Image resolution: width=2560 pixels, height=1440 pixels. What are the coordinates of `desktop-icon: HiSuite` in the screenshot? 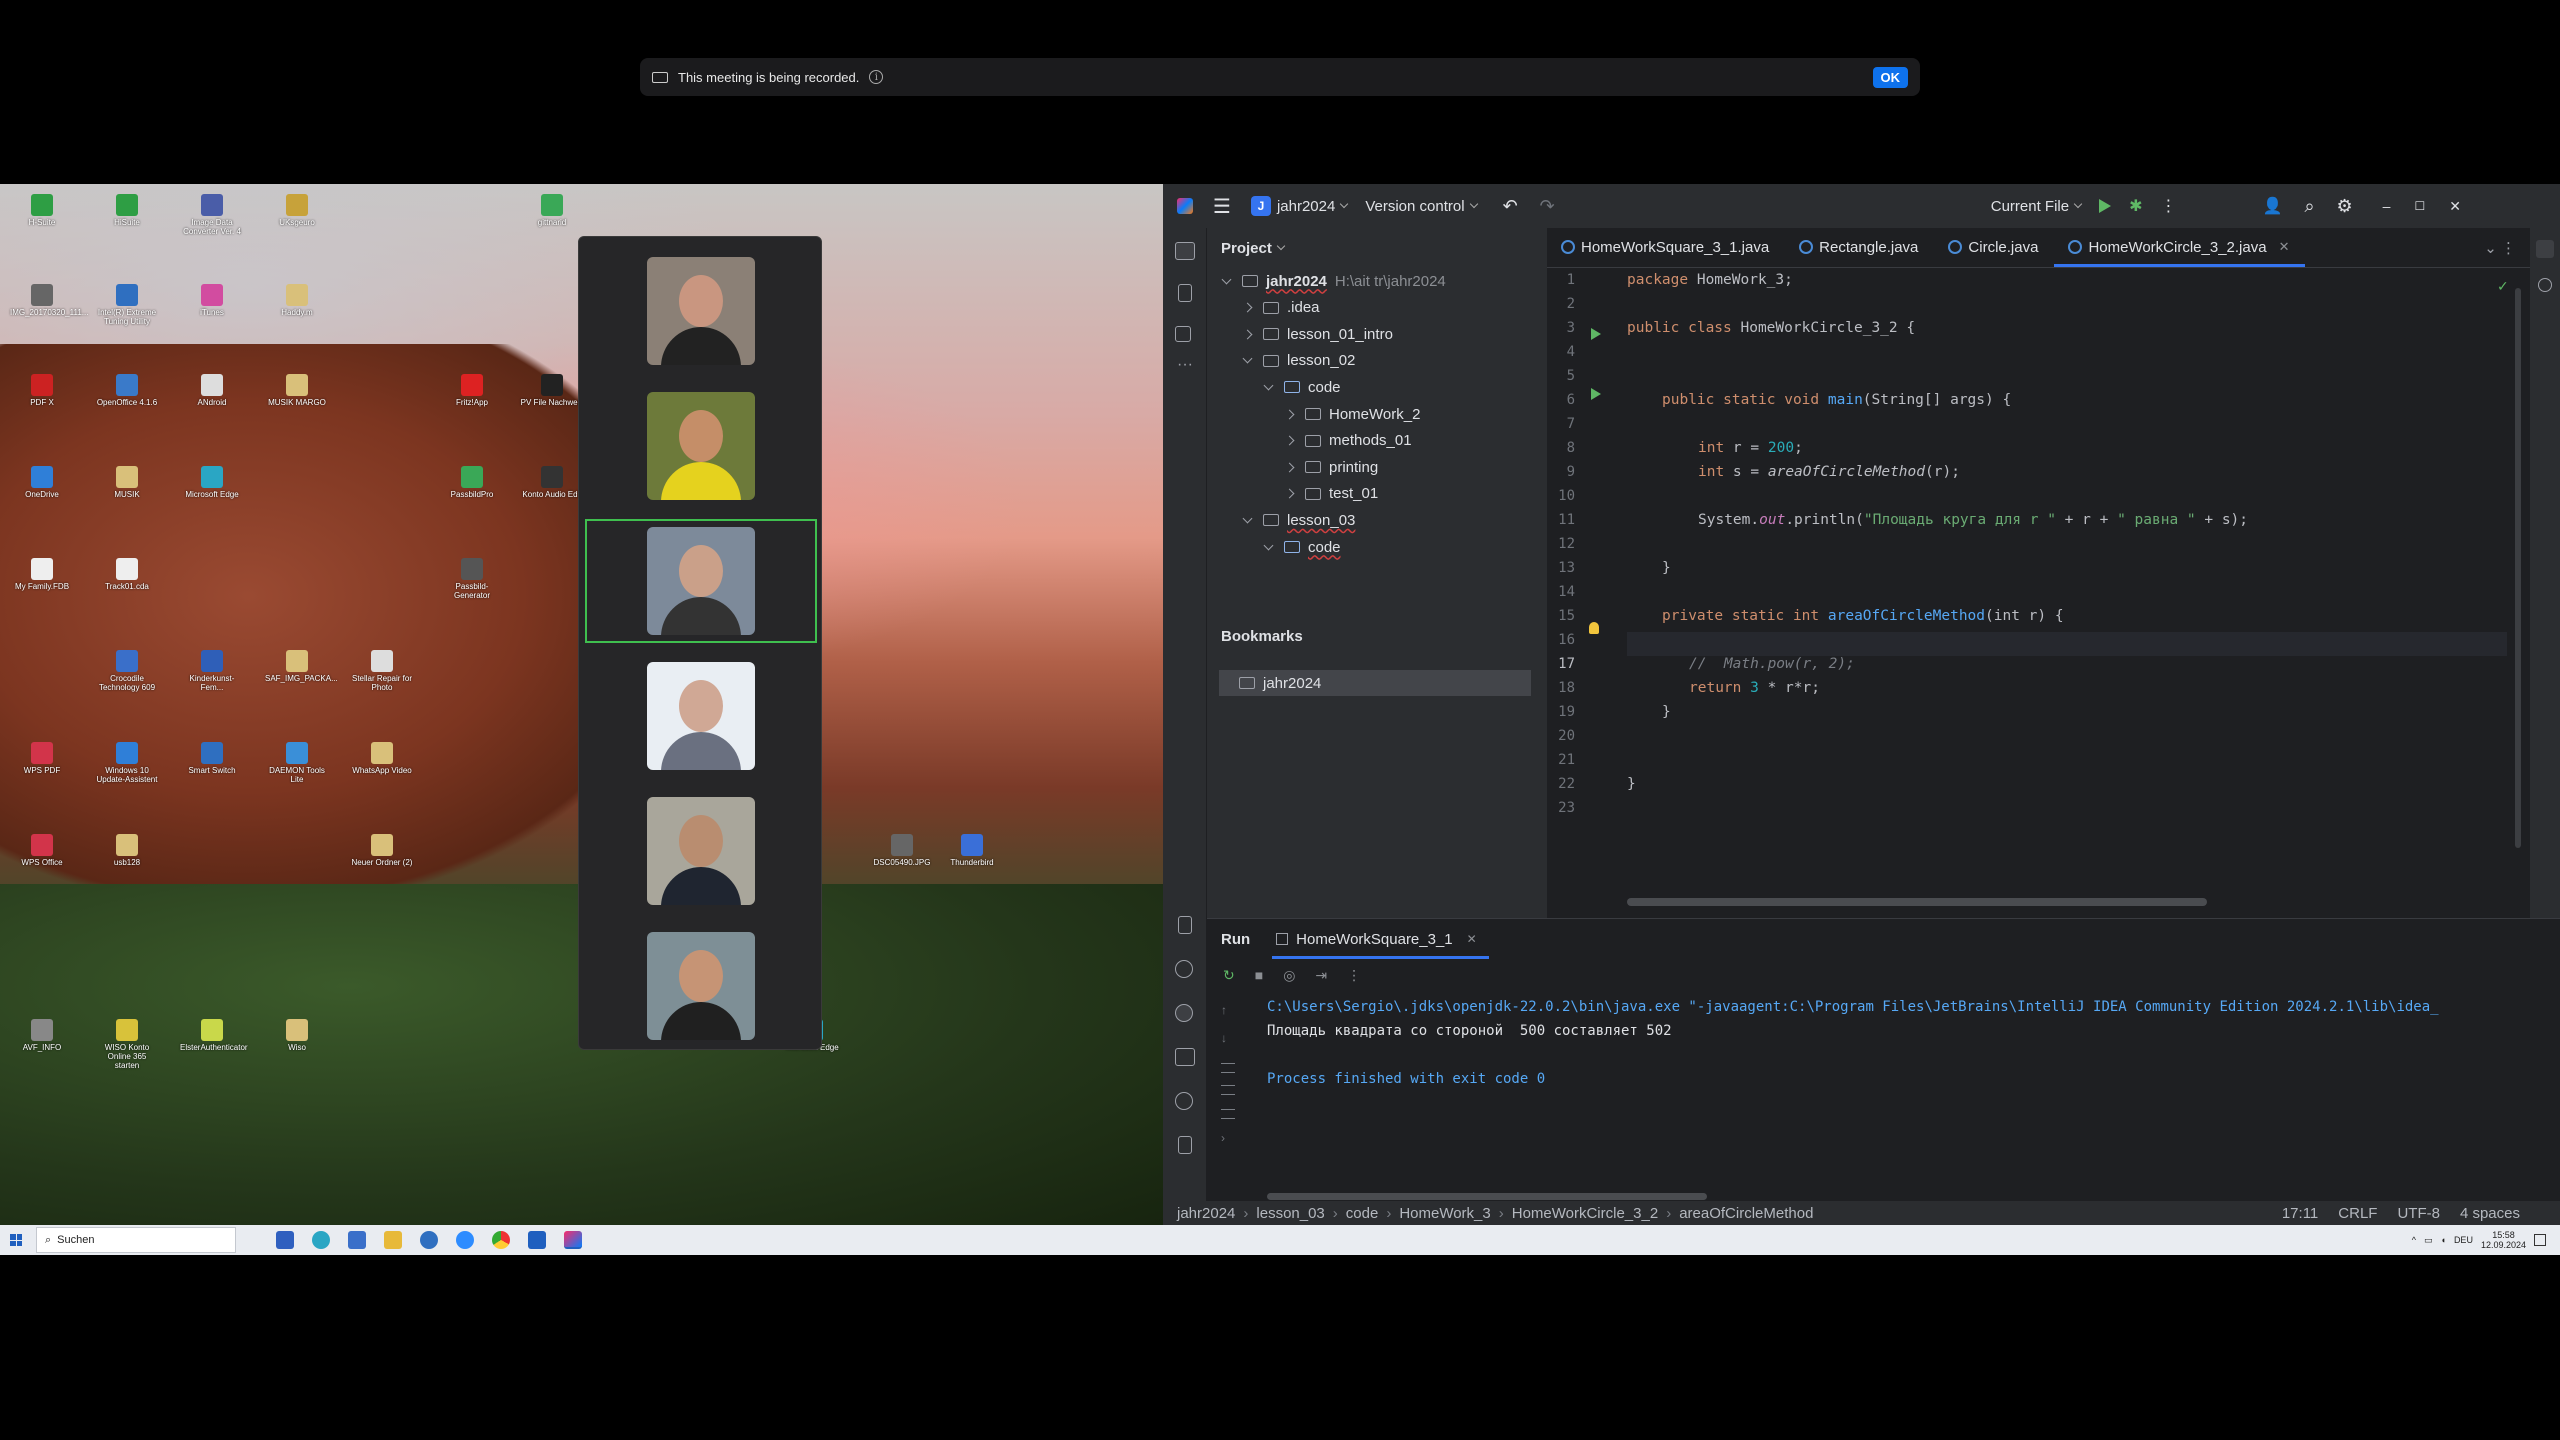 It's located at (127, 210).